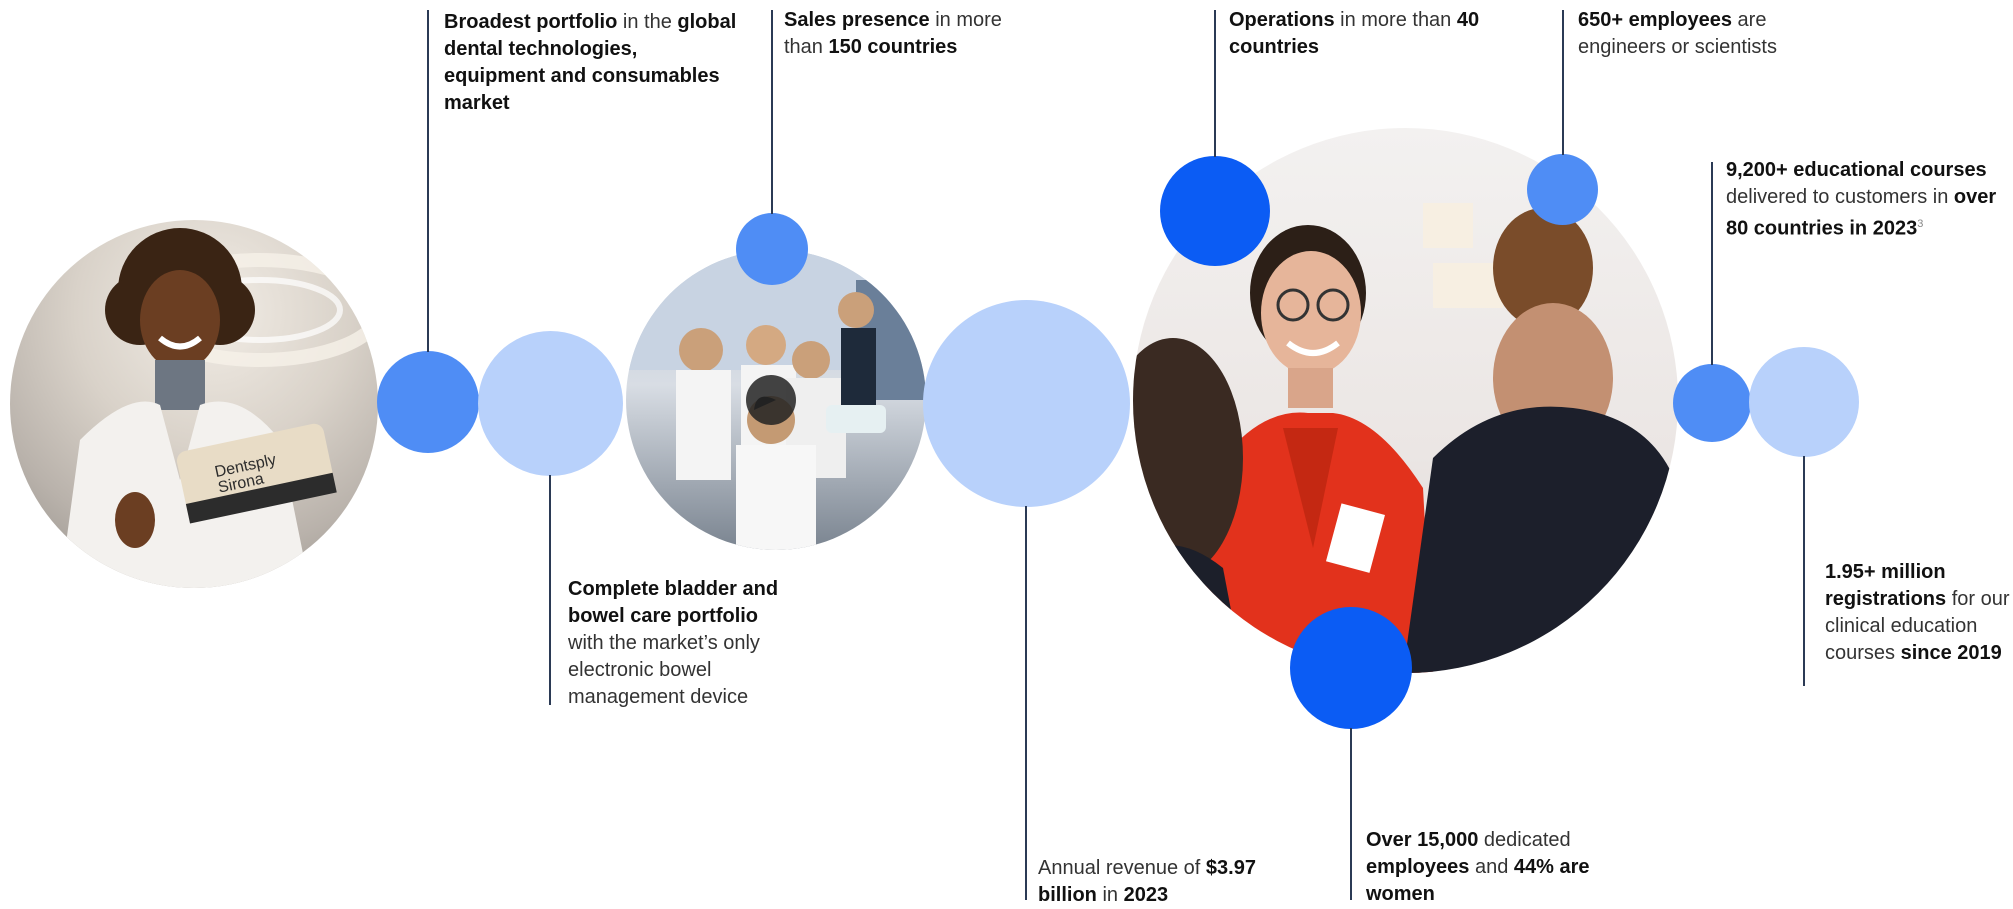  I want to click on courses-circle, so click(1712, 403).